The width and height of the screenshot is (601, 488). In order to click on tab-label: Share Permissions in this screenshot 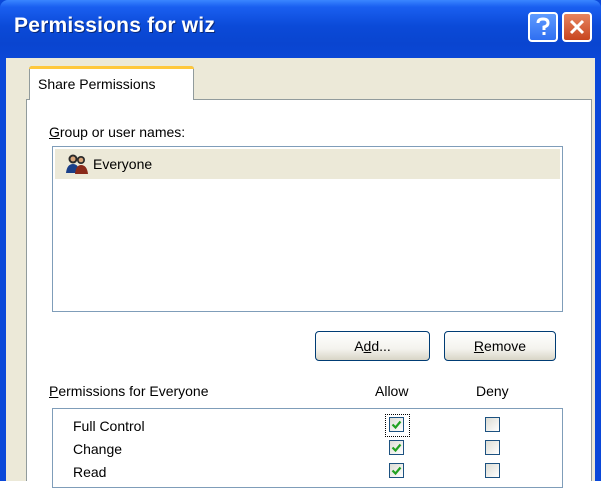, I will do `click(97, 84)`.